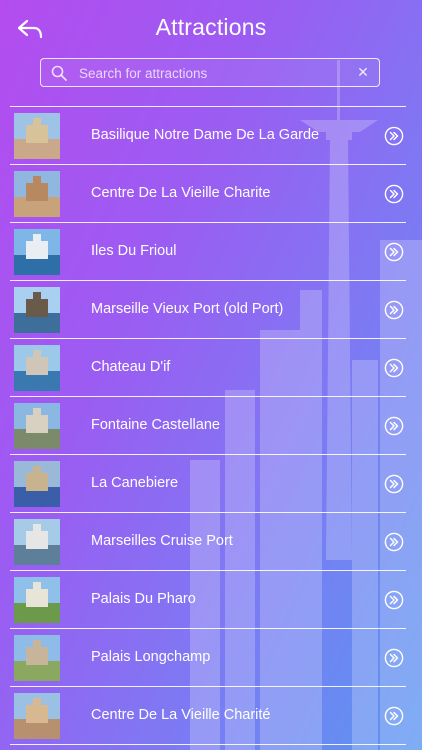  I want to click on list-item: Iles Du Frioul, so click(208, 252).